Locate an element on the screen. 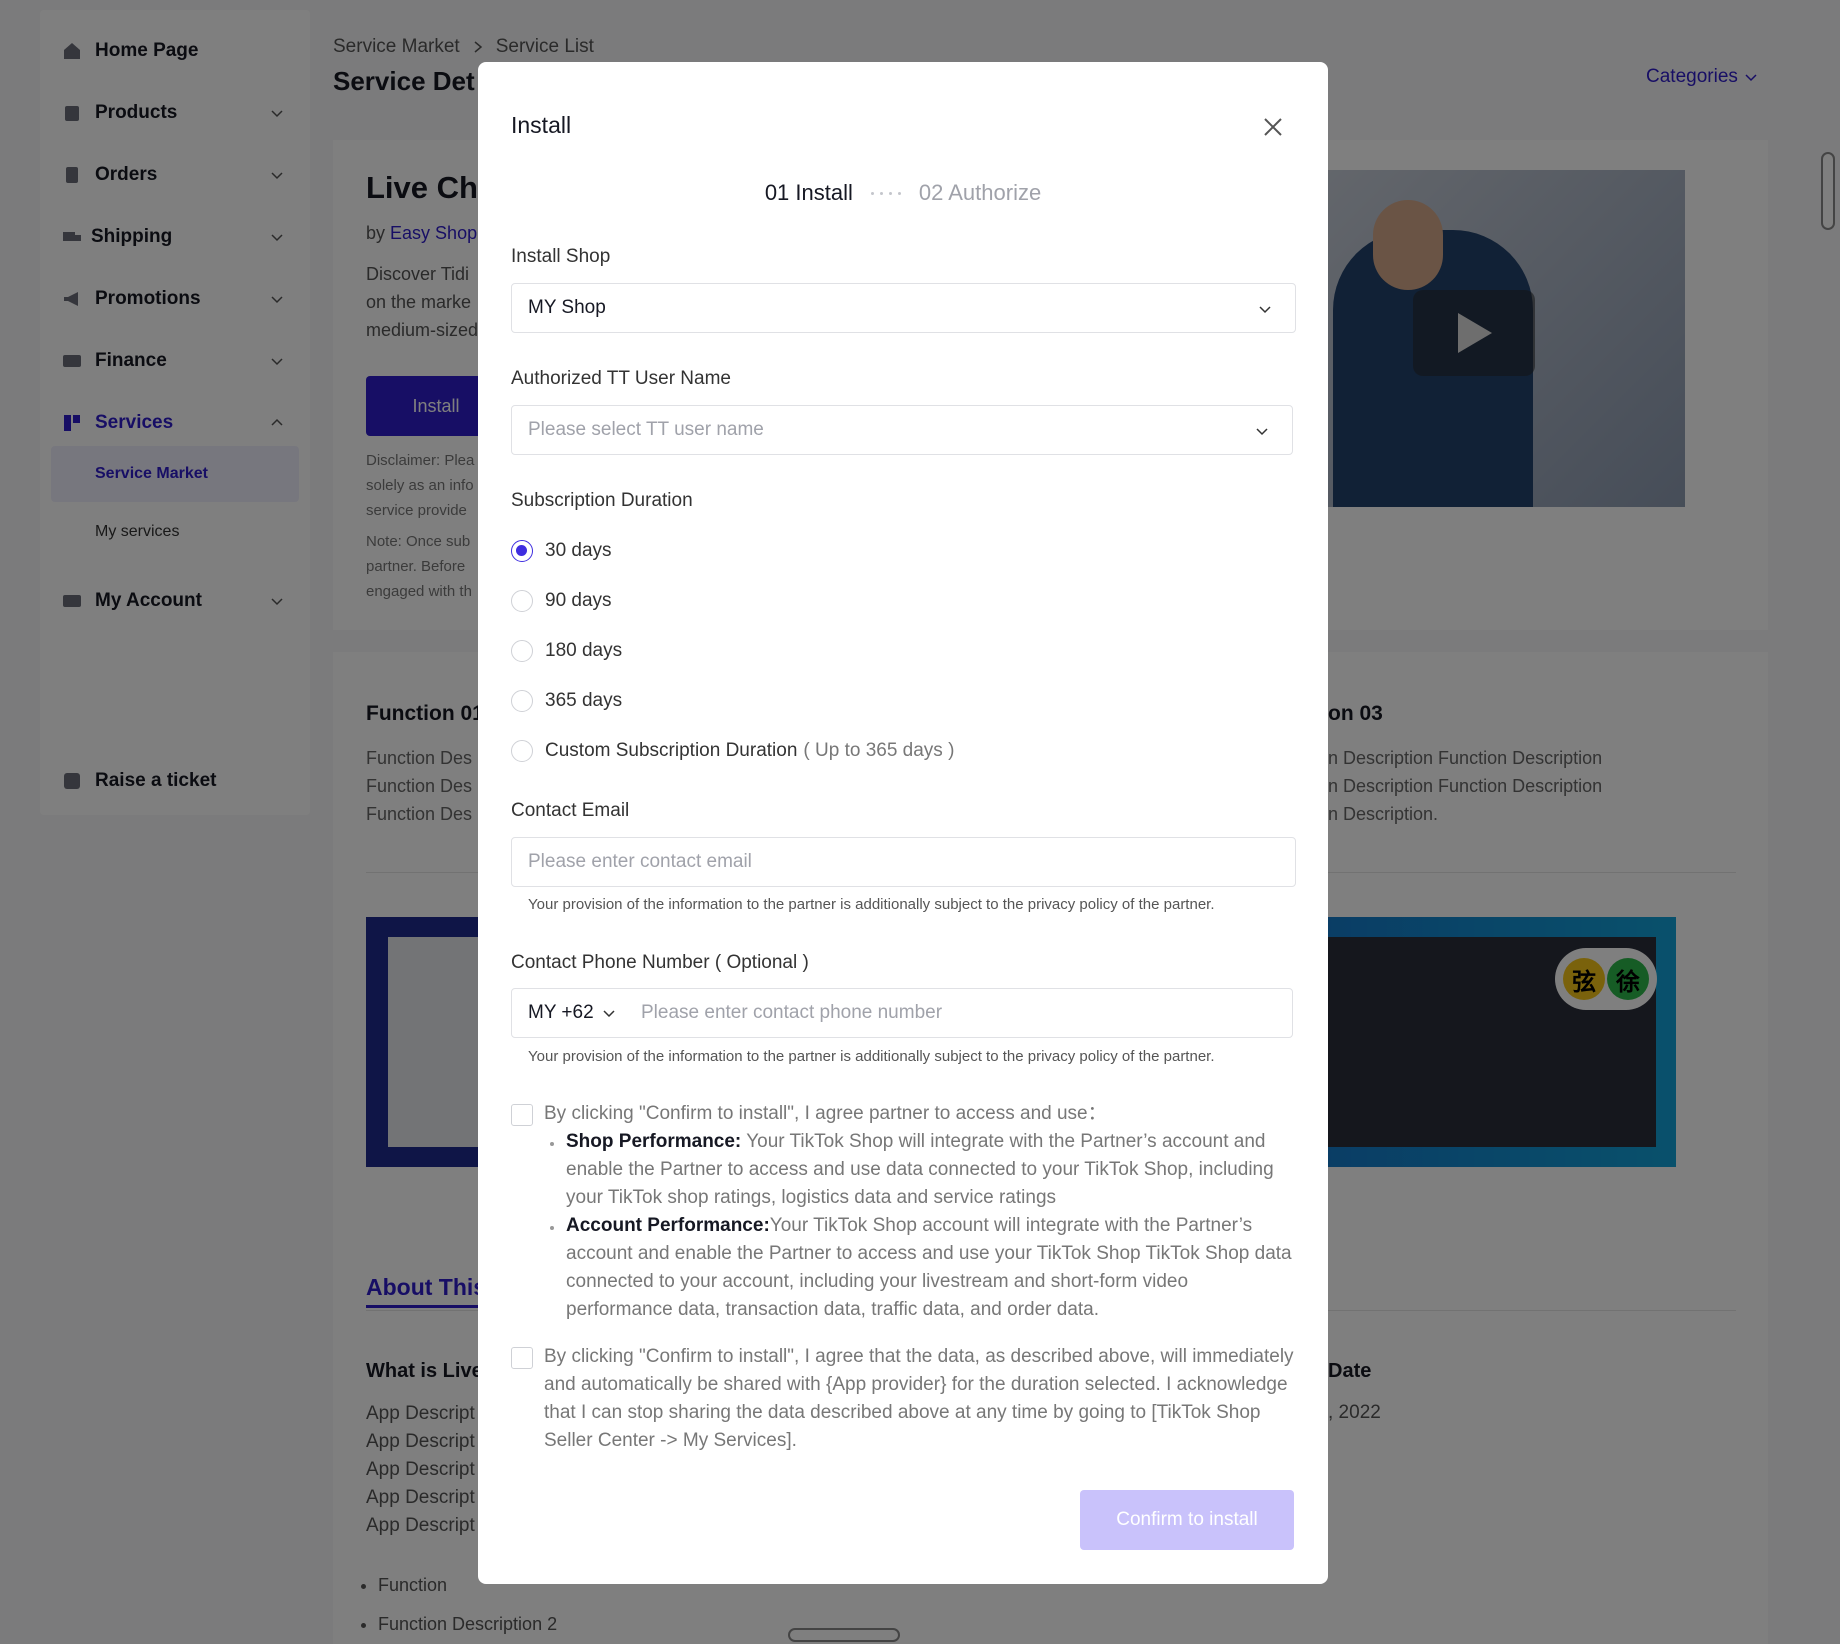 The image size is (1840, 1644). step-authorize: 02 Authorize is located at coordinates (980, 192).